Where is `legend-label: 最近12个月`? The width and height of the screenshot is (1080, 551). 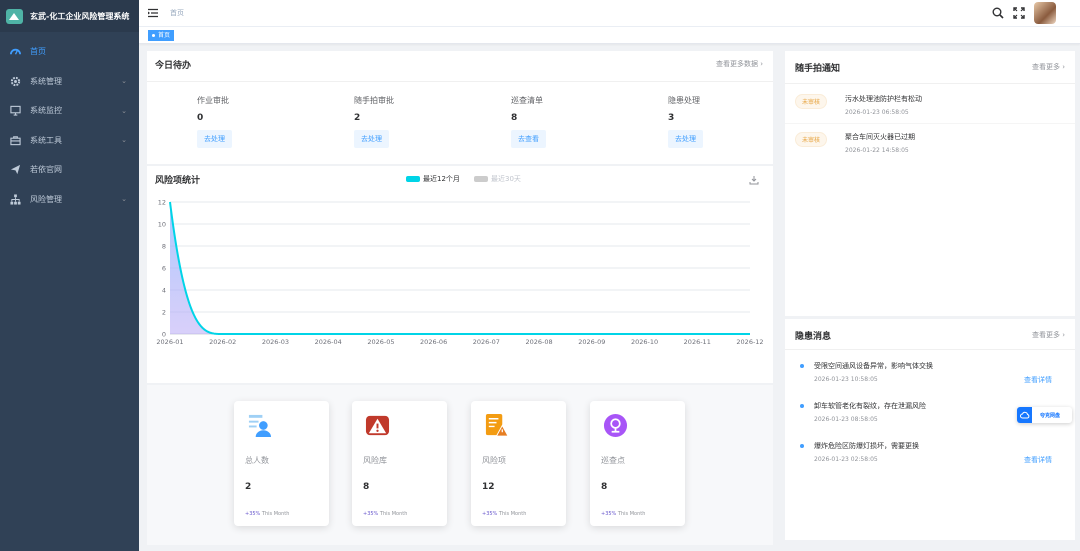 legend-label: 最近12个月 is located at coordinates (441, 179).